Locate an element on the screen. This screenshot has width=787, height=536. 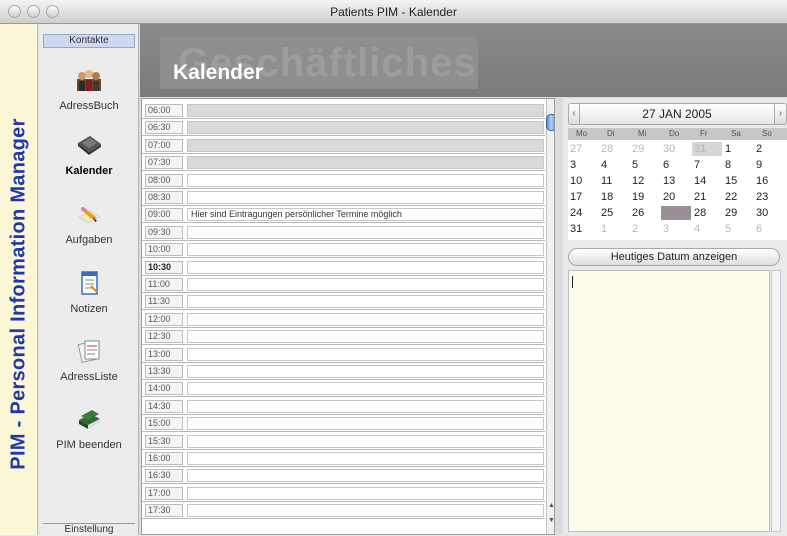
calendar-day: 24 is located at coordinates (583, 213).